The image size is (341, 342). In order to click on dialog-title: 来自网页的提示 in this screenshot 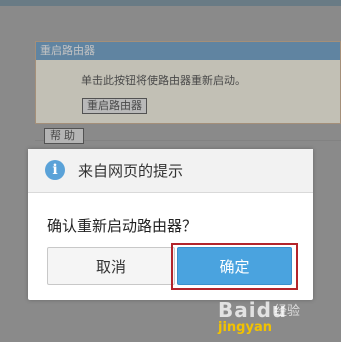, I will do `click(131, 171)`.